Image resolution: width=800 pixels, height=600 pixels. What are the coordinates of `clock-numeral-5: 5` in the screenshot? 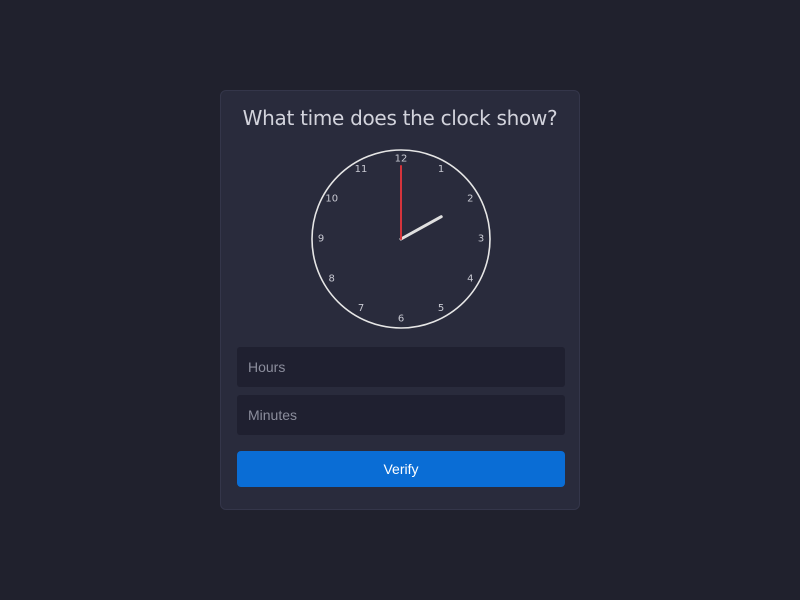 It's located at (441, 308).